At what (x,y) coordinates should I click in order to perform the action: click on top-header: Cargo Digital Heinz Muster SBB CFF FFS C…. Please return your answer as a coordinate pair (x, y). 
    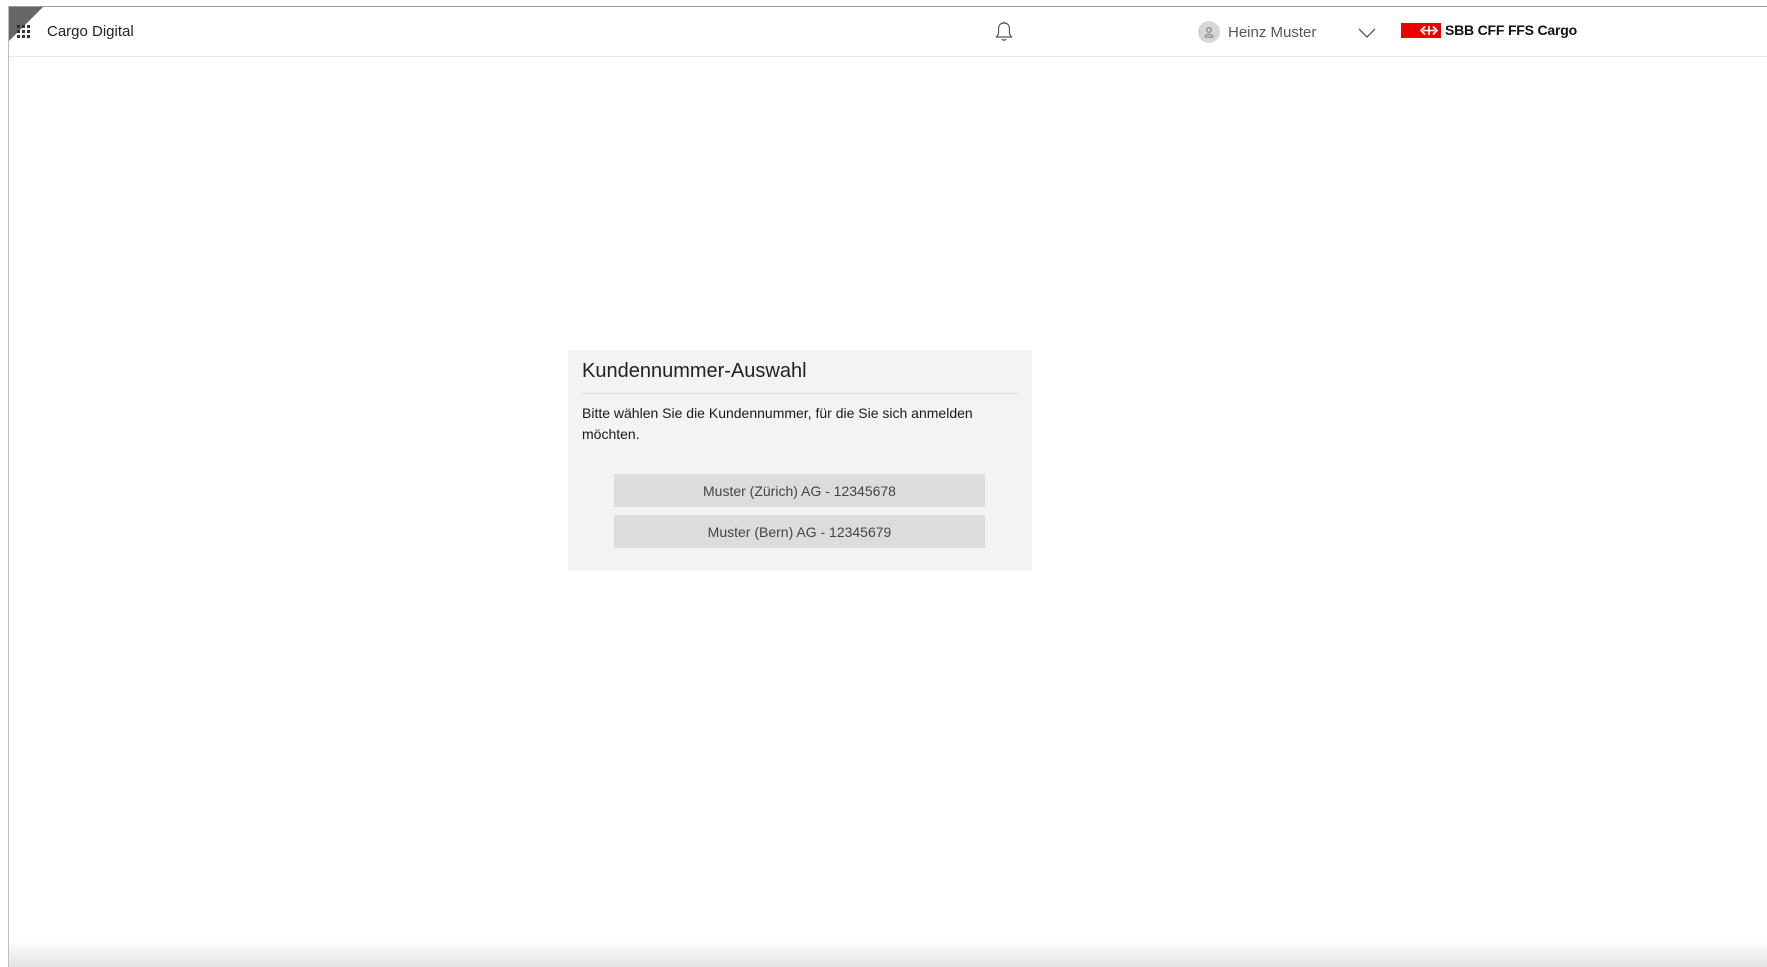
    Looking at the image, I should click on (888, 32).